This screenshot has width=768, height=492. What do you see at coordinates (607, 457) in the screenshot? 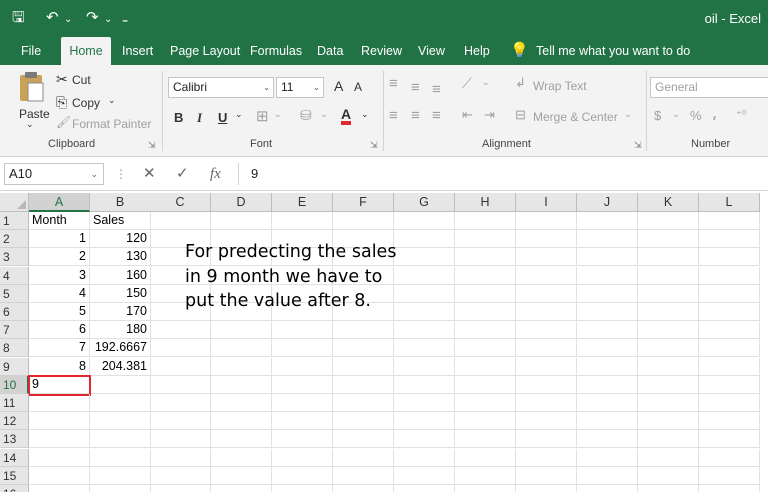
I see `cell-j14` at bounding box center [607, 457].